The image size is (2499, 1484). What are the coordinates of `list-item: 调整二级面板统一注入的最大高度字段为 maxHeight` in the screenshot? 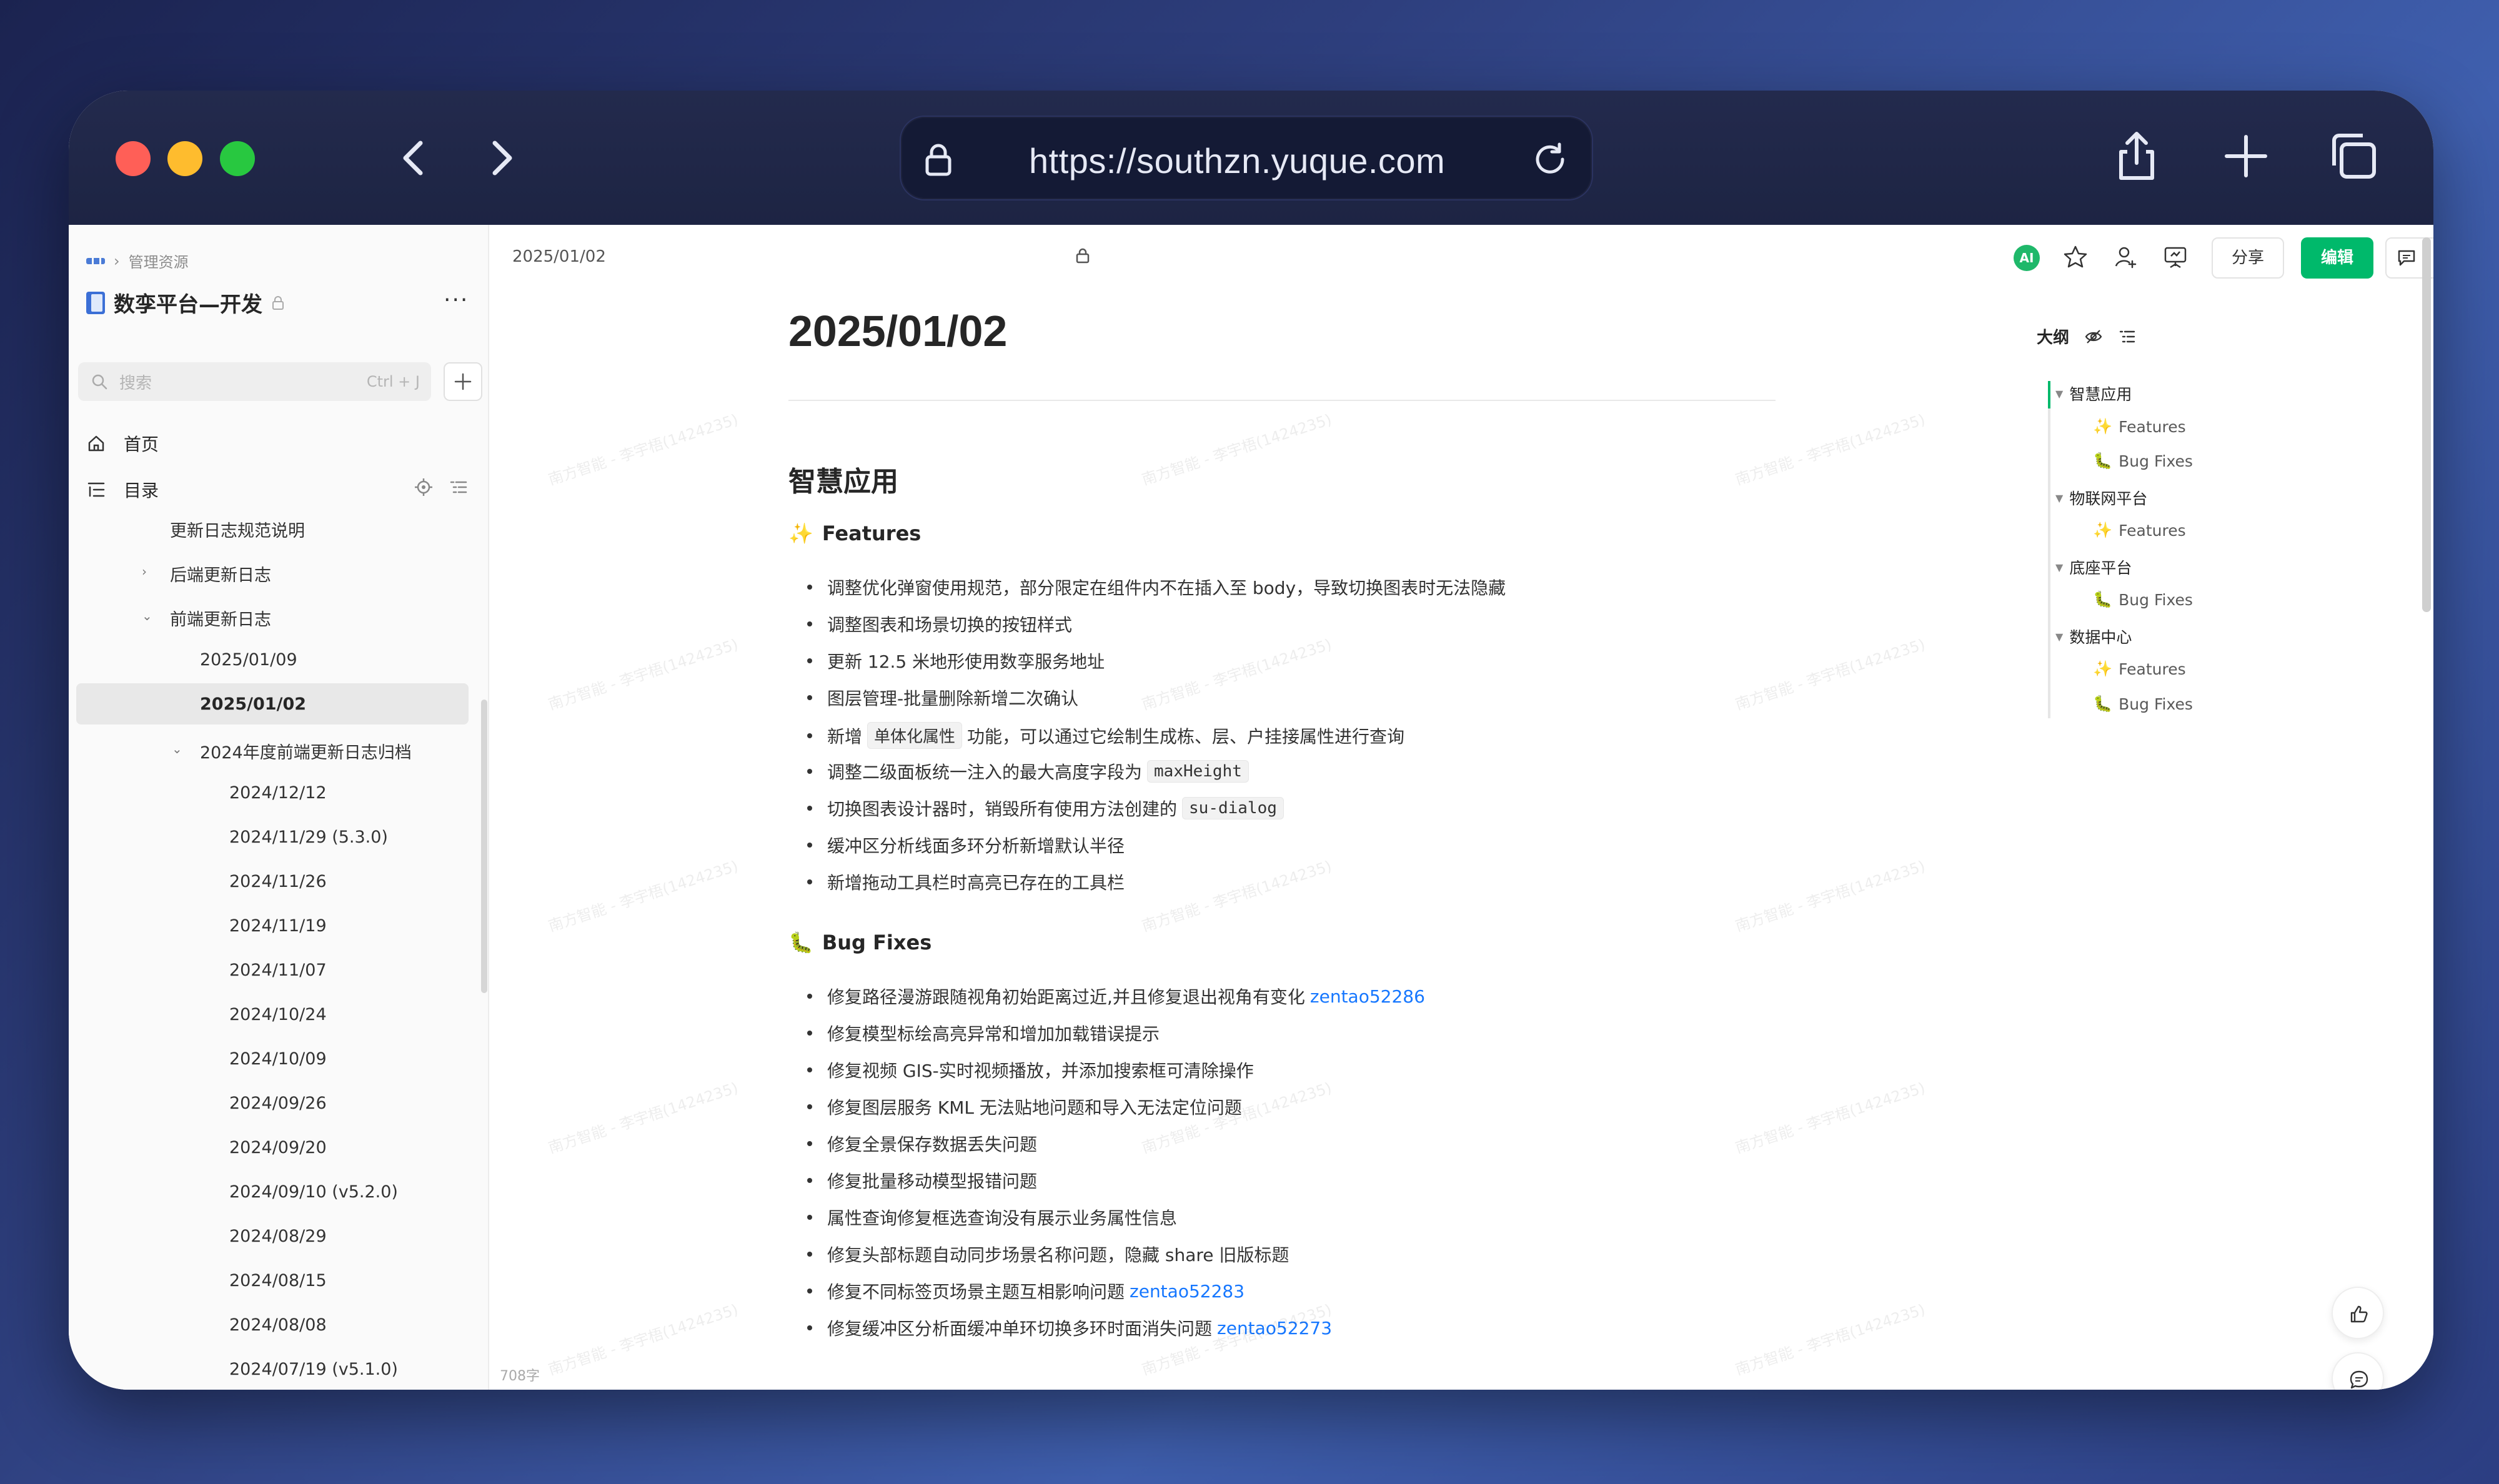 It's located at (1030, 771).